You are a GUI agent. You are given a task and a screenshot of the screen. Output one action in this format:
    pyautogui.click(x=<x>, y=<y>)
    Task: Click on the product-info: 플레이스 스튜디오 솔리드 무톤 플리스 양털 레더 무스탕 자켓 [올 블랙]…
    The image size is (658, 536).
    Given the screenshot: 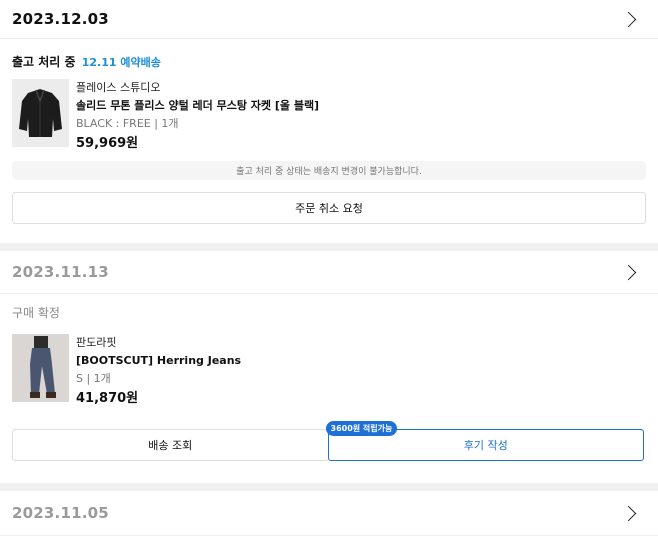 What is the action you would take?
    pyautogui.click(x=197, y=116)
    